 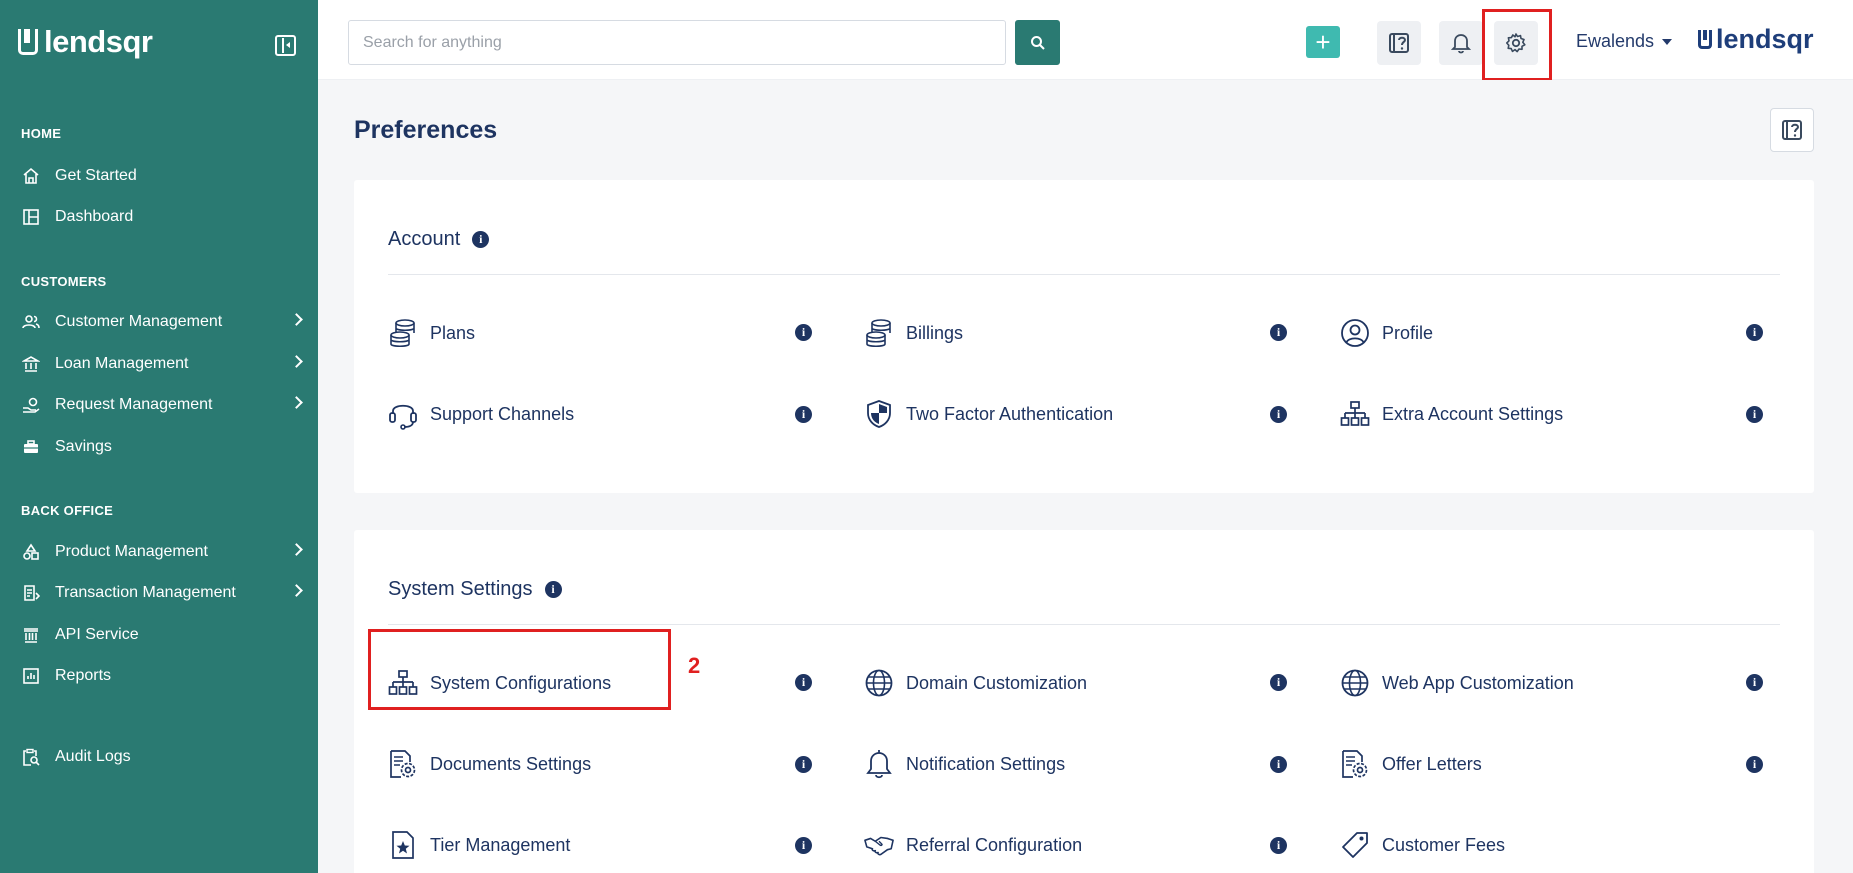 What do you see at coordinates (161, 757) in the screenshot?
I see `sidebar-item-audit-logs: Audit Logs` at bounding box center [161, 757].